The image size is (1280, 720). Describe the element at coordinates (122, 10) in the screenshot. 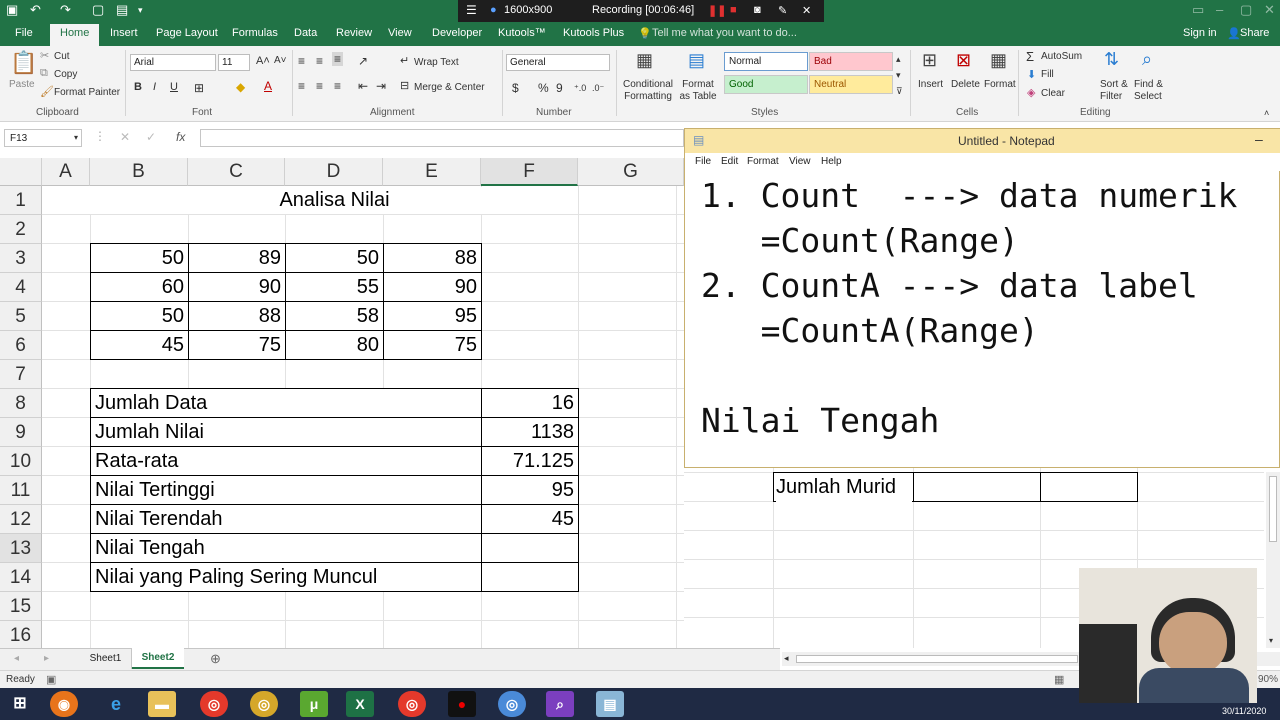

I see `print-preview-icon: ▤` at that location.